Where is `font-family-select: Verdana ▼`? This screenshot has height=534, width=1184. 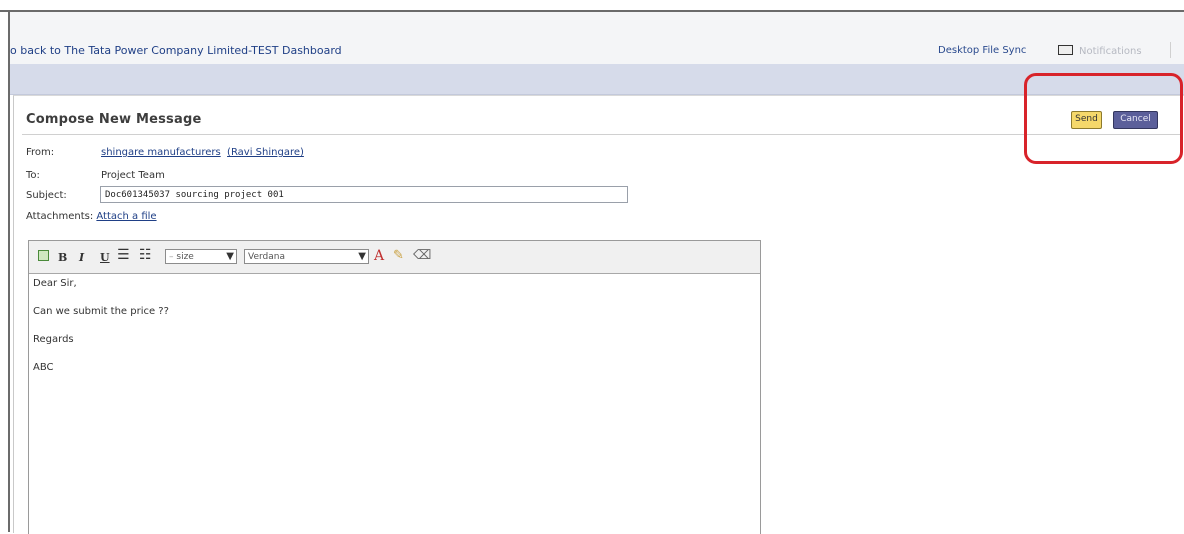 font-family-select: Verdana ▼ is located at coordinates (306, 256).